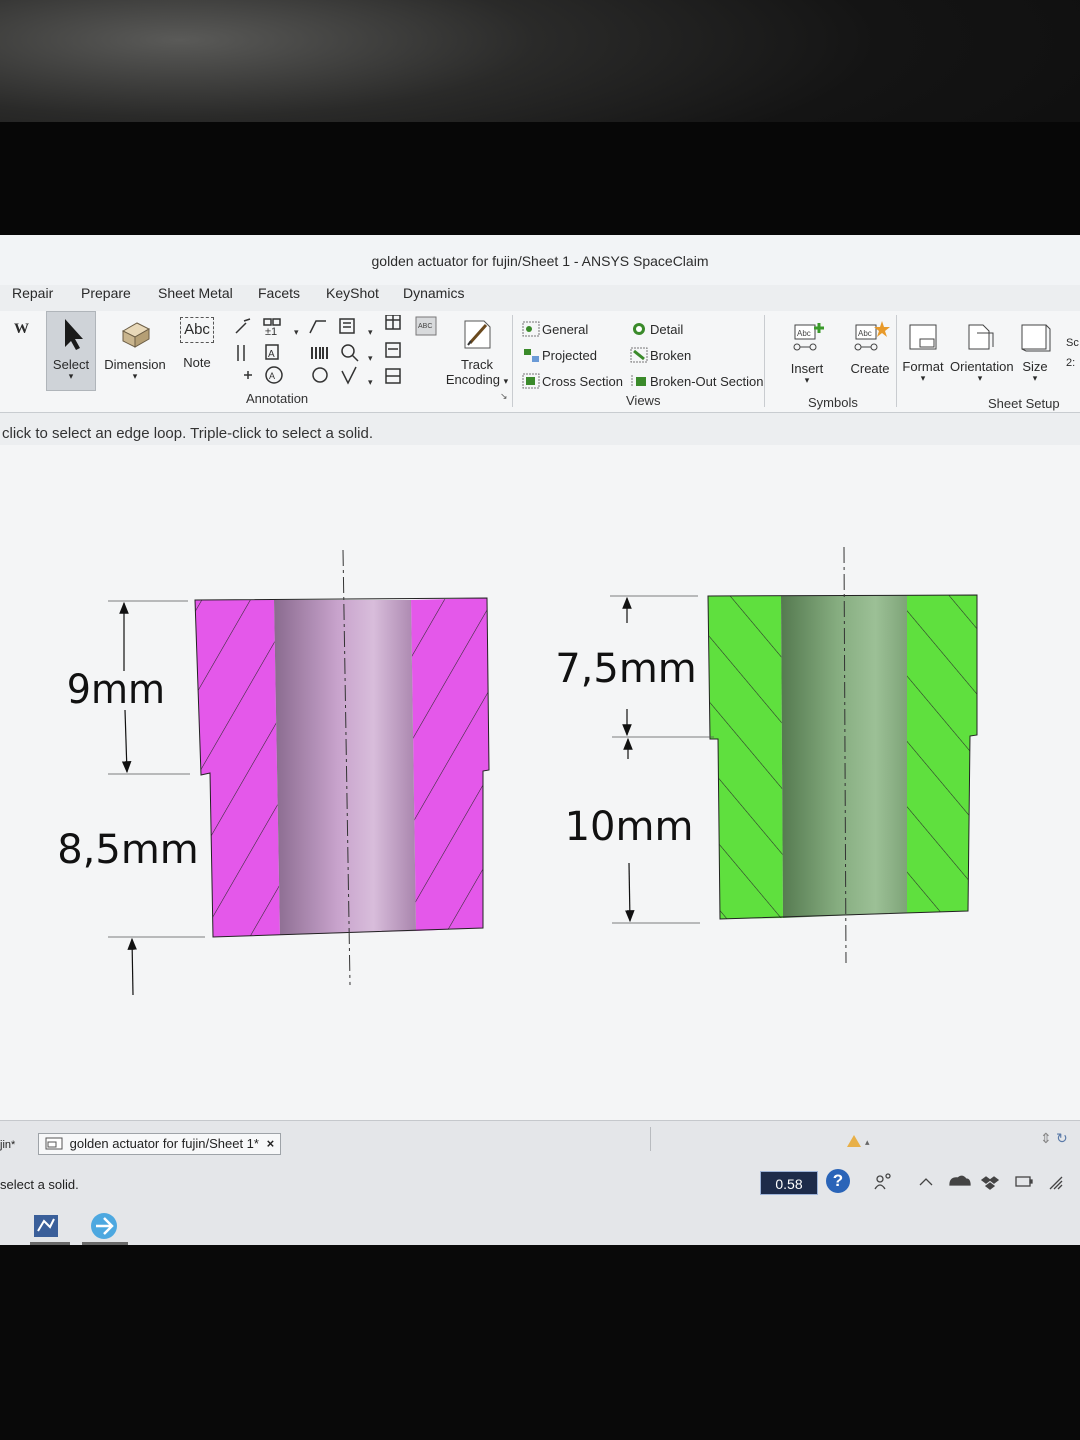 The width and height of the screenshot is (1080, 1440). I want to click on menu-prepare: Prepare, so click(106, 293).